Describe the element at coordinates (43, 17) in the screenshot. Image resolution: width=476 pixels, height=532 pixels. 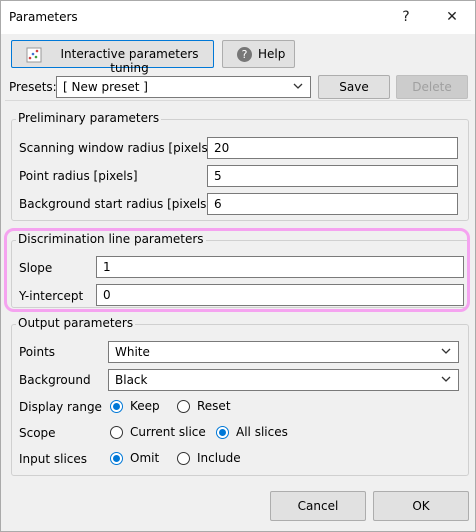
I see `window-title: Parameters` at that location.